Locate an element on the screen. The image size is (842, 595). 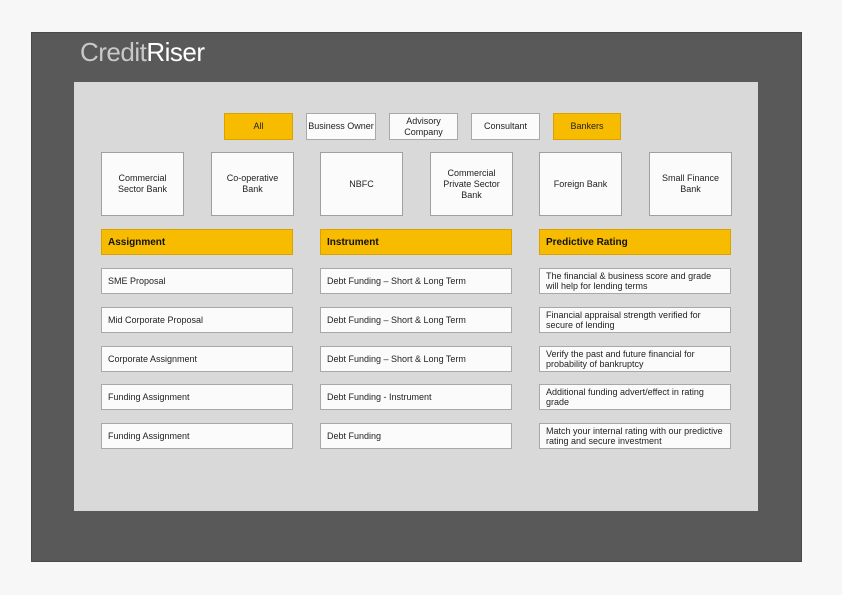
bank-card-commercial-sector: Commercial Sector Bank is located at coordinates (142, 184).